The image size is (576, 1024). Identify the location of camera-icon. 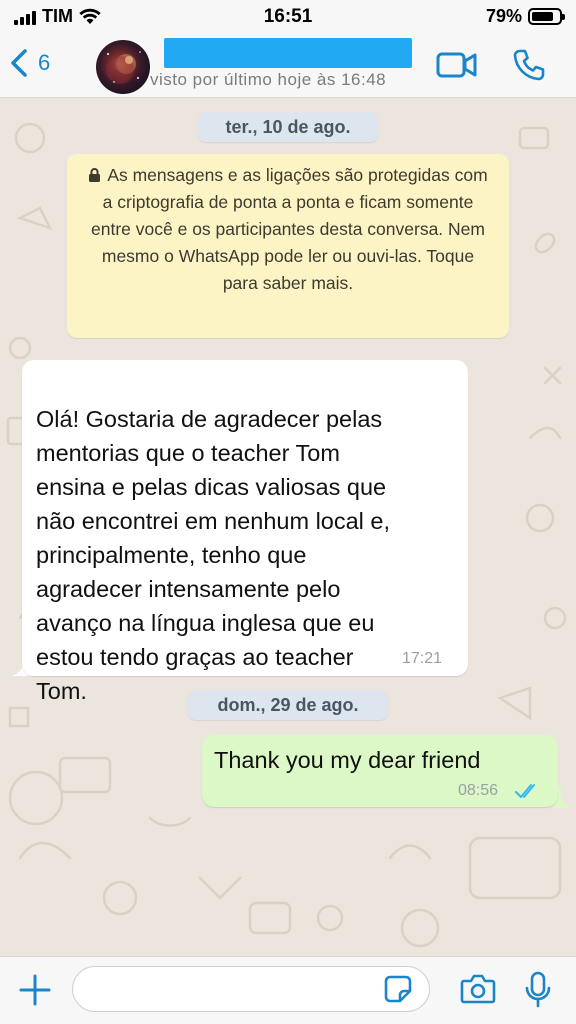
(478, 989).